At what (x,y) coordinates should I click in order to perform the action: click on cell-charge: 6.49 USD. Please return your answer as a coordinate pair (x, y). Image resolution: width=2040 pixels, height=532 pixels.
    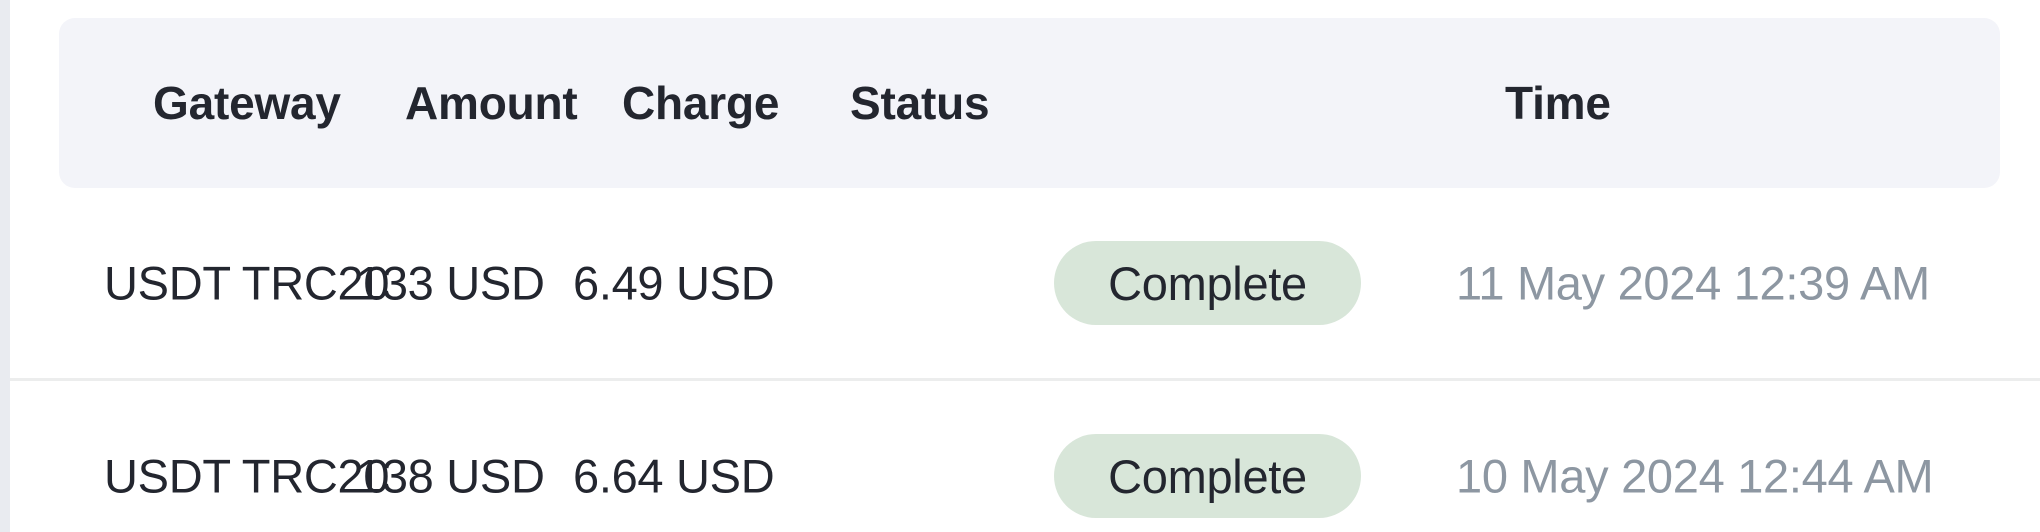
    Looking at the image, I should click on (674, 283).